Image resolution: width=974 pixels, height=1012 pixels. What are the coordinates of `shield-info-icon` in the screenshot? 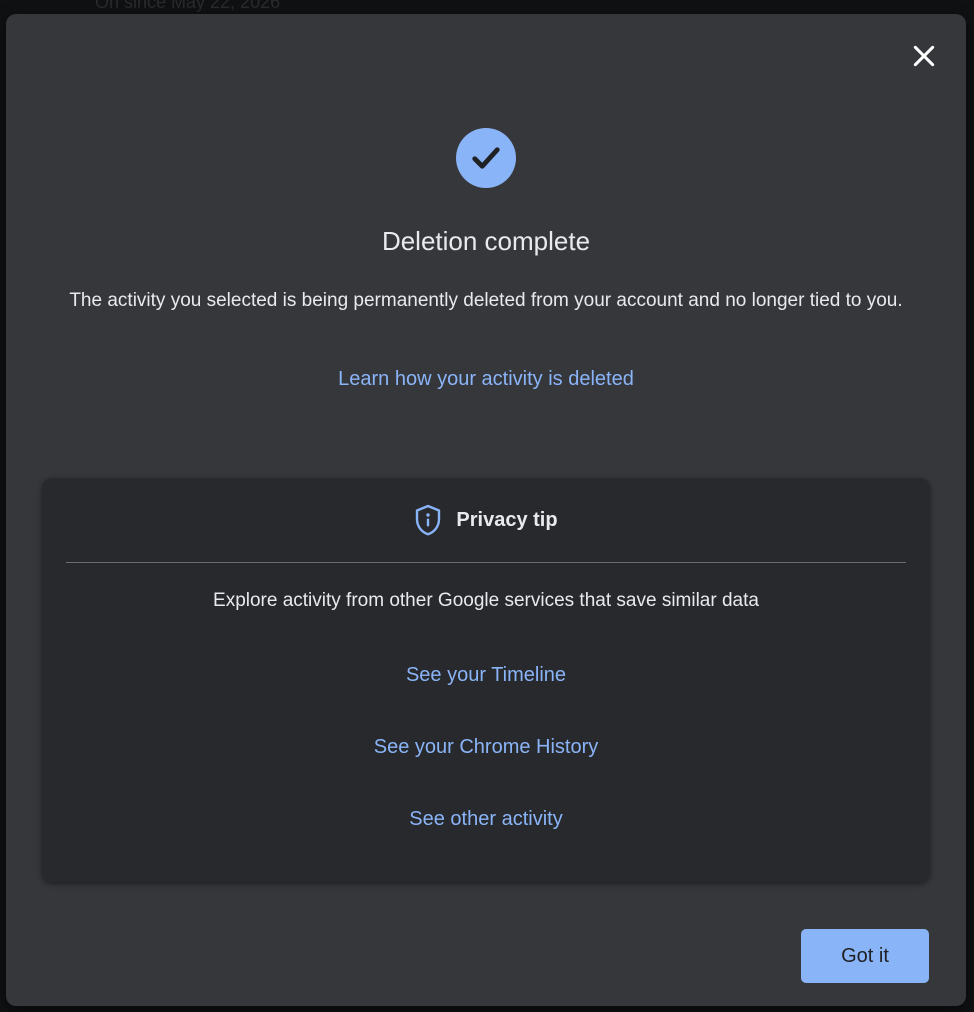 It's located at (428, 520).